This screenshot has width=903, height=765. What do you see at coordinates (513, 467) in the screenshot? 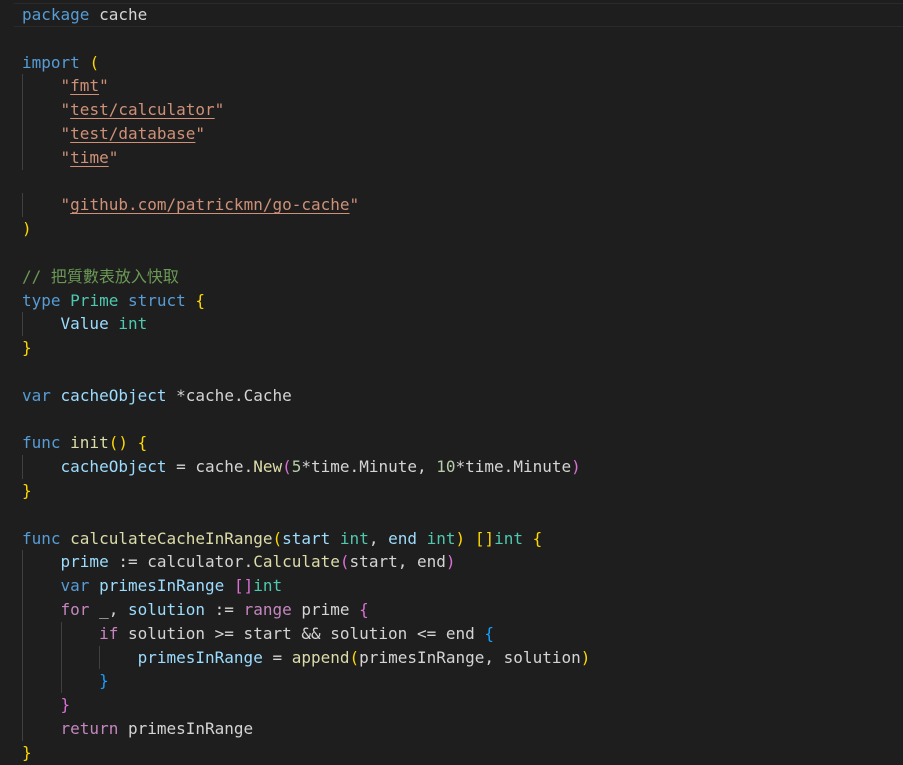
I see `code-token: *time.Minute` at bounding box center [513, 467].